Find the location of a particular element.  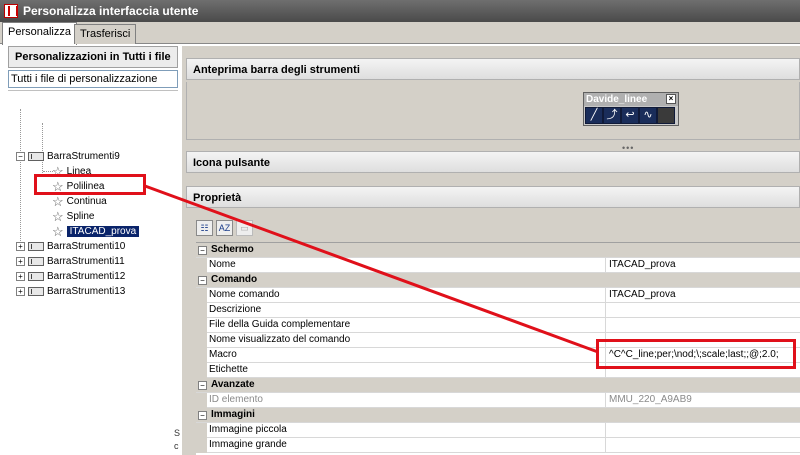

sort-alphabetical-icon: AZ is located at coordinates (224, 228).